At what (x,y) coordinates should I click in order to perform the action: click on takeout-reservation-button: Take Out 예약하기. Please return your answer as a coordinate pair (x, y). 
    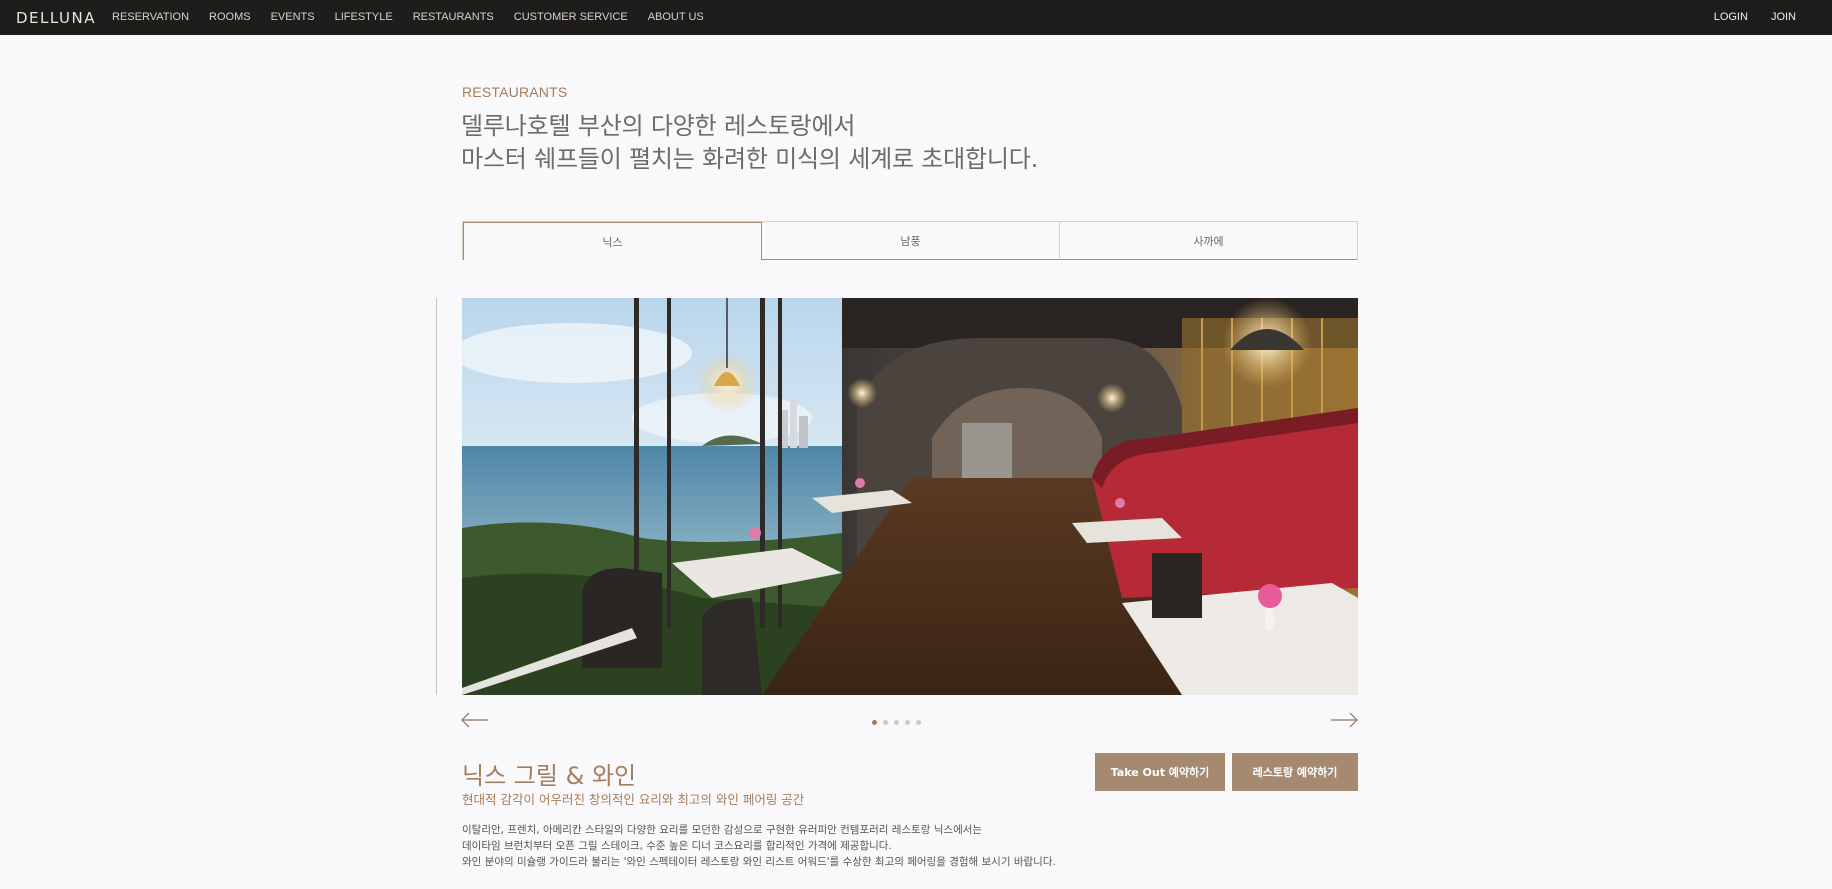
    Looking at the image, I should click on (1160, 772).